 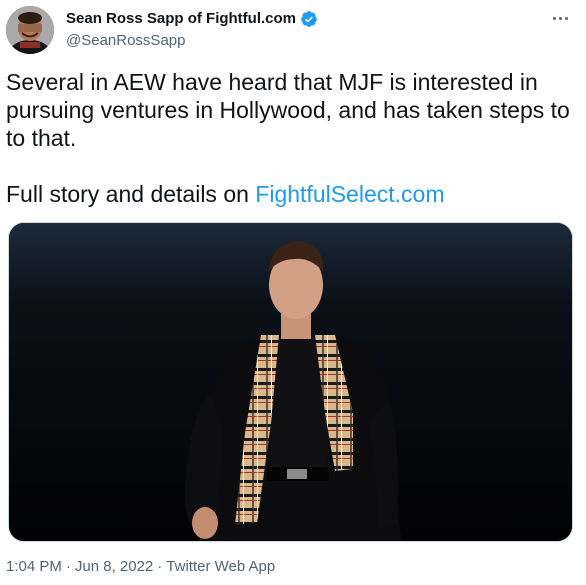 What do you see at coordinates (220, 566) in the screenshot?
I see `tweet-source-link: Twitter Web App` at bounding box center [220, 566].